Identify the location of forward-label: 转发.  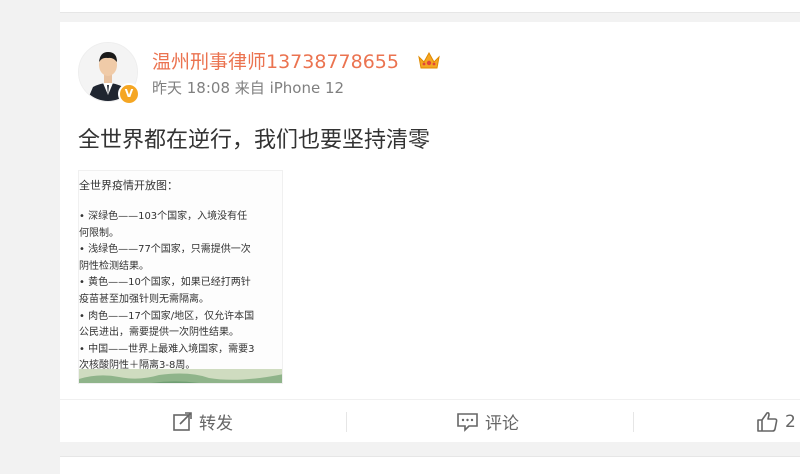
(216, 424).